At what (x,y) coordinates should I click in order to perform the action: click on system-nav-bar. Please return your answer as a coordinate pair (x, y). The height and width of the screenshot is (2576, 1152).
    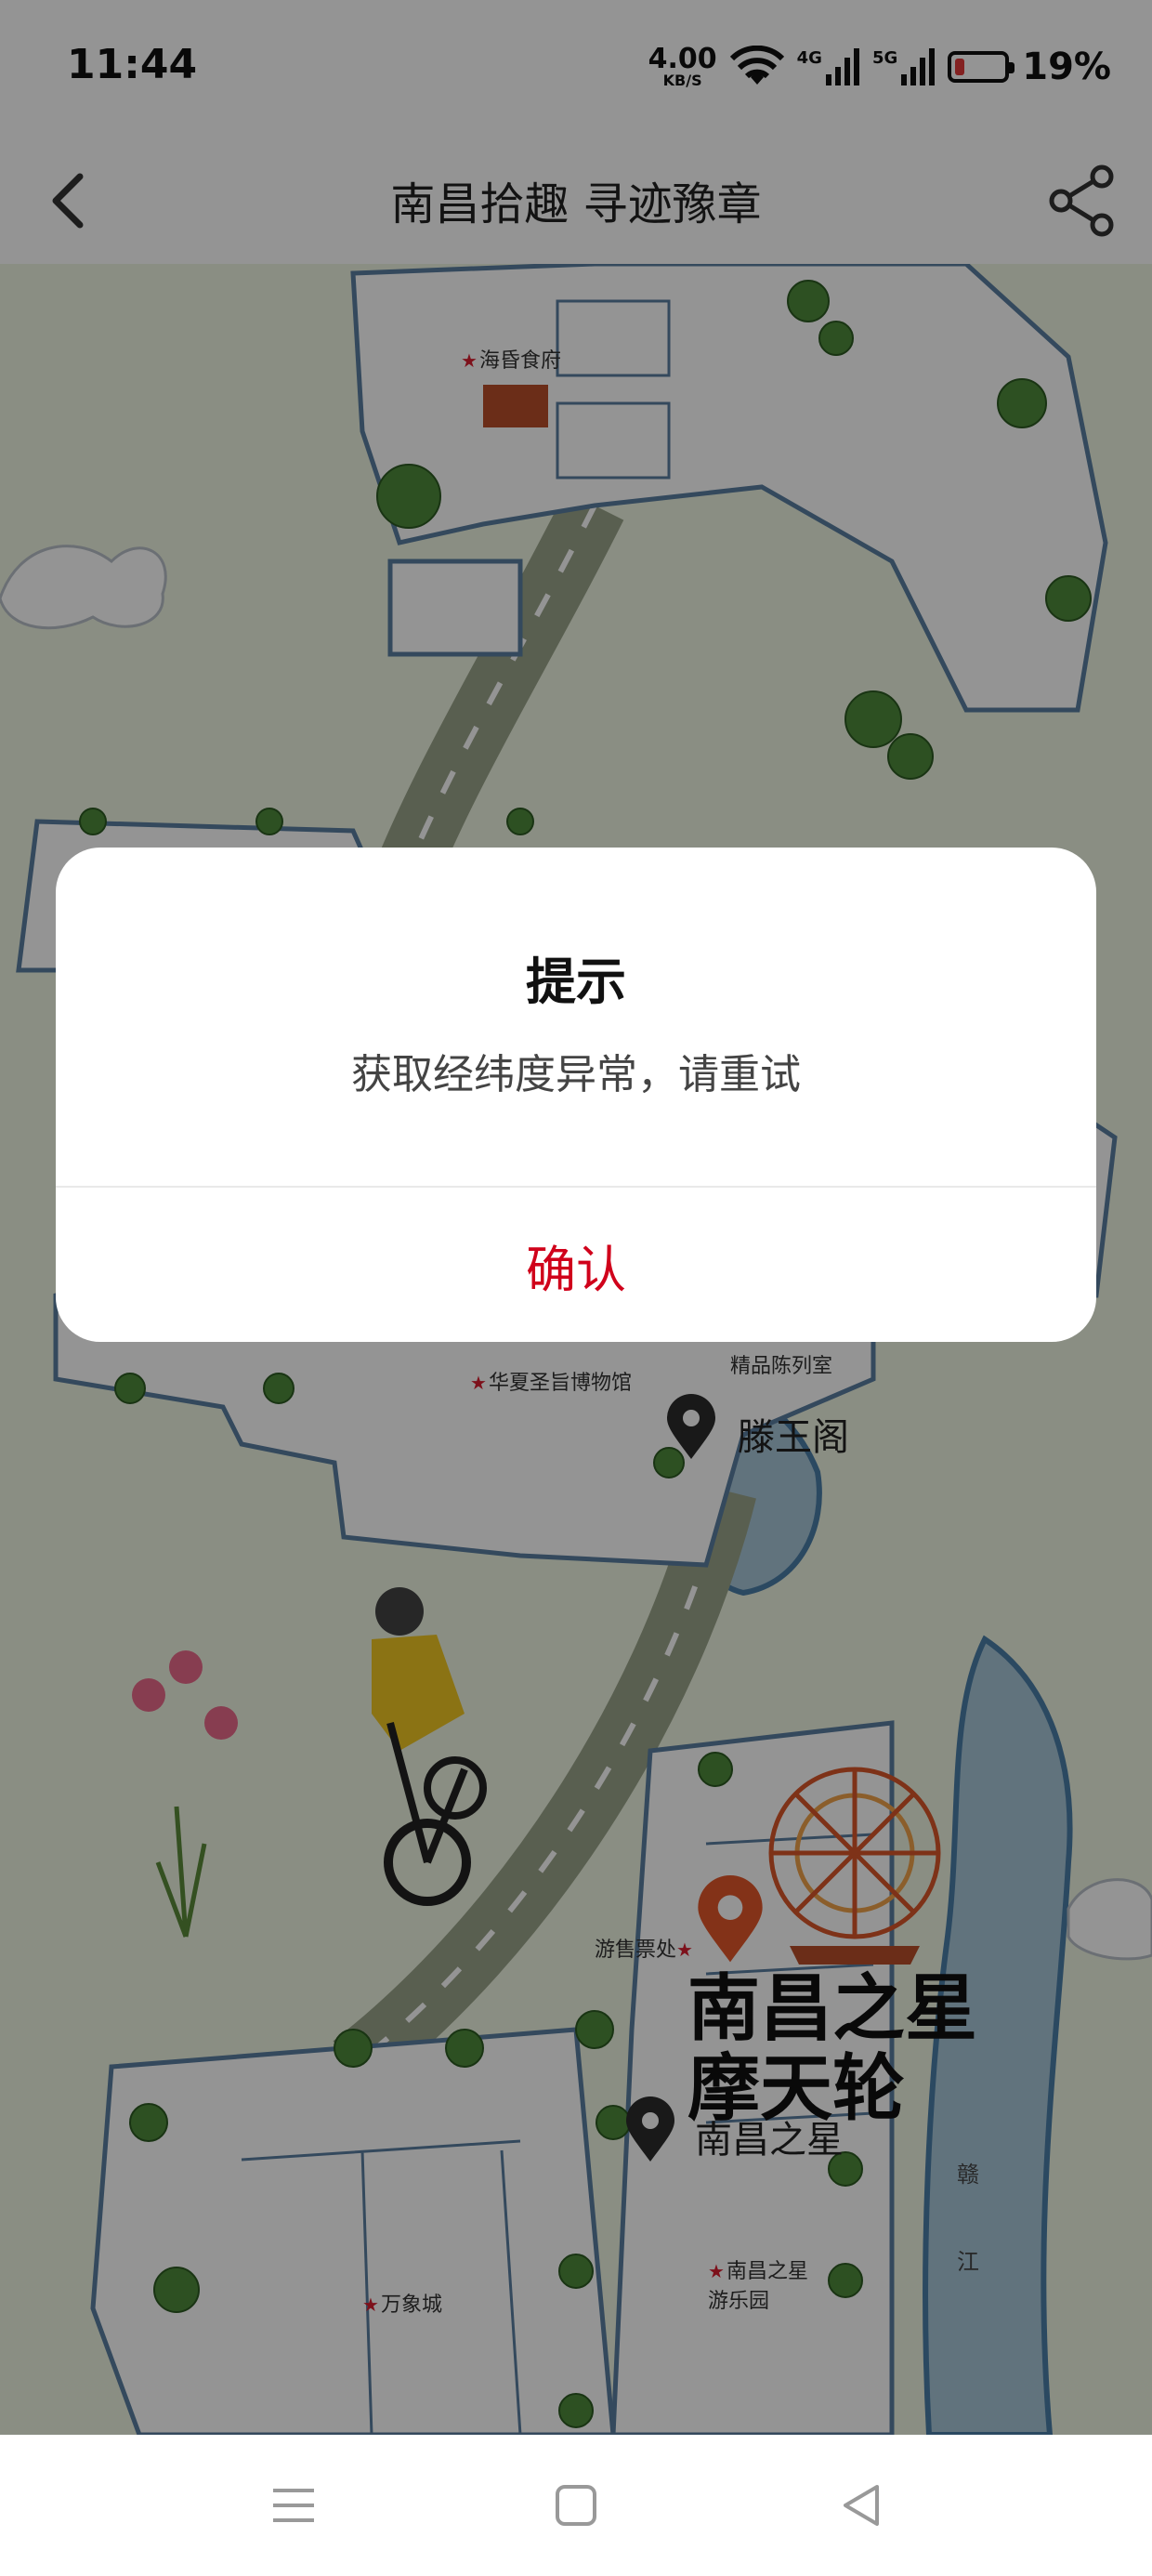
    Looking at the image, I should click on (576, 2505).